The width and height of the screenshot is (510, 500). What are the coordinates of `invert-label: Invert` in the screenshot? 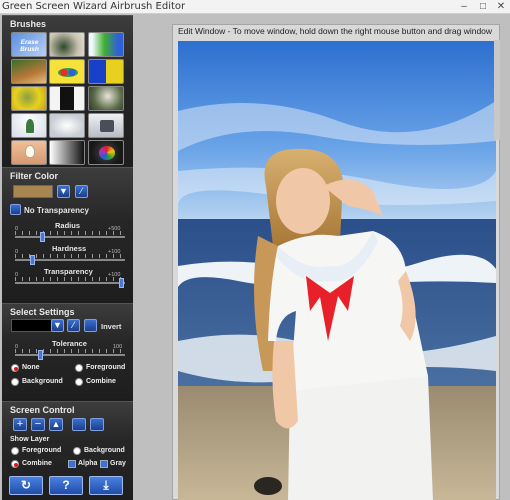 It's located at (111, 326).